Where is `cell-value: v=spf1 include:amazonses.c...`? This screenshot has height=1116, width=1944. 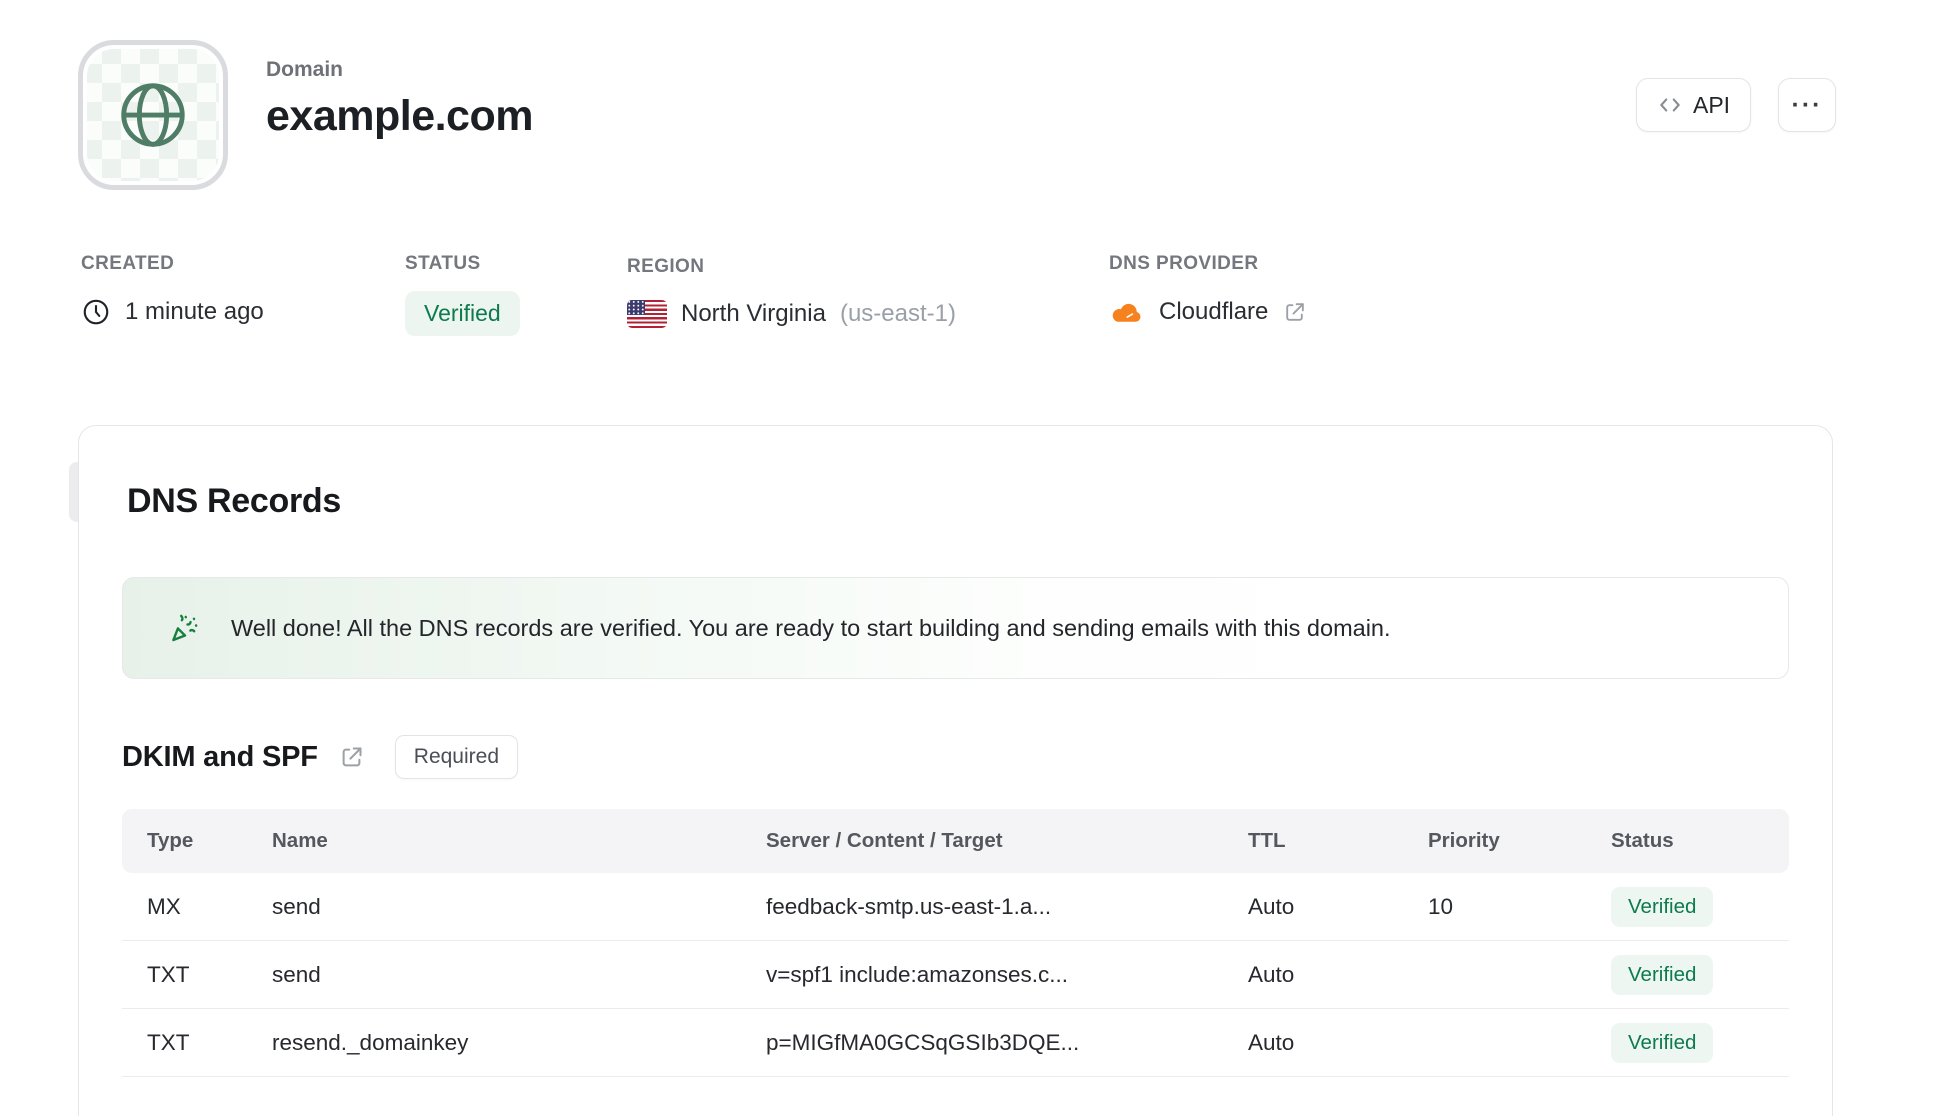 cell-value: v=spf1 include:amazonses.c... is located at coordinates (917, 974).